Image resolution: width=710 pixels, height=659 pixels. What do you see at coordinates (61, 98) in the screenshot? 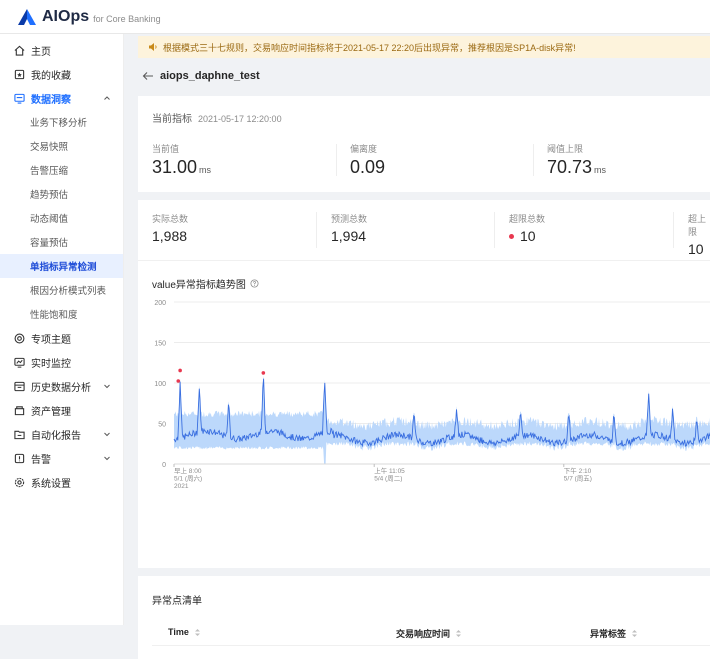
I see `sidebar-item-data-insight: 数据洞察` at bounding box center [61, 98].